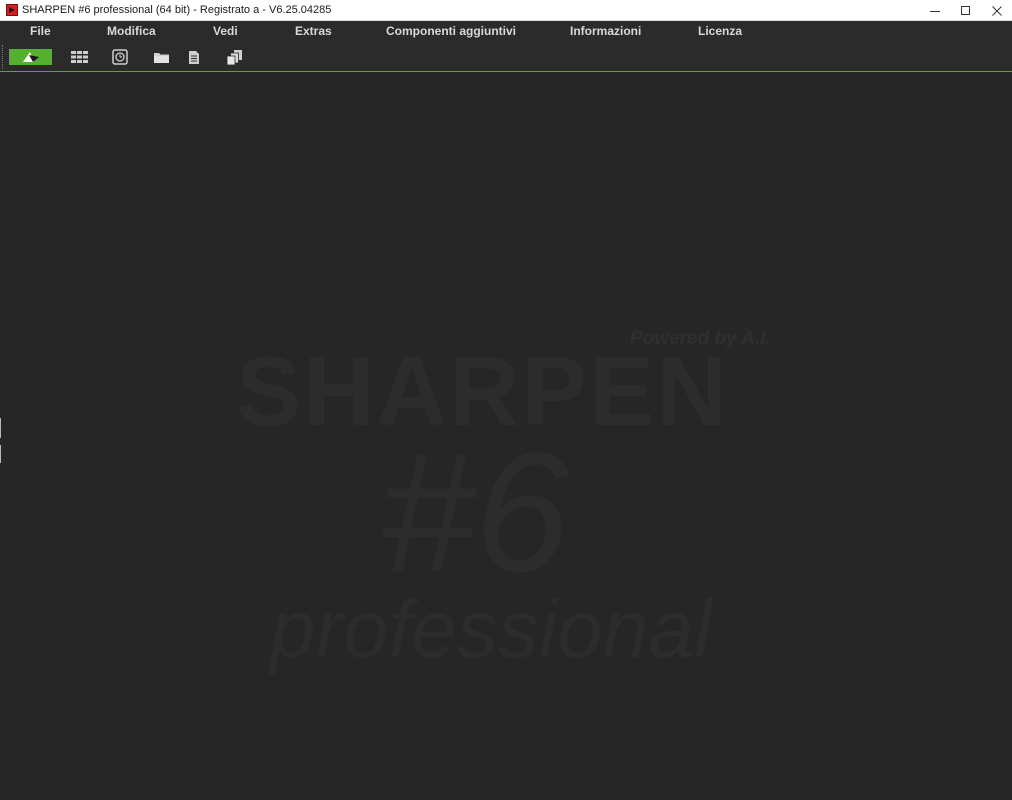 The image size is (1012, 800). What do you see at coordinates (131, 31) in the screenshot?
I see `menu-modifica: Modifica` at bounding box center [131, 31].